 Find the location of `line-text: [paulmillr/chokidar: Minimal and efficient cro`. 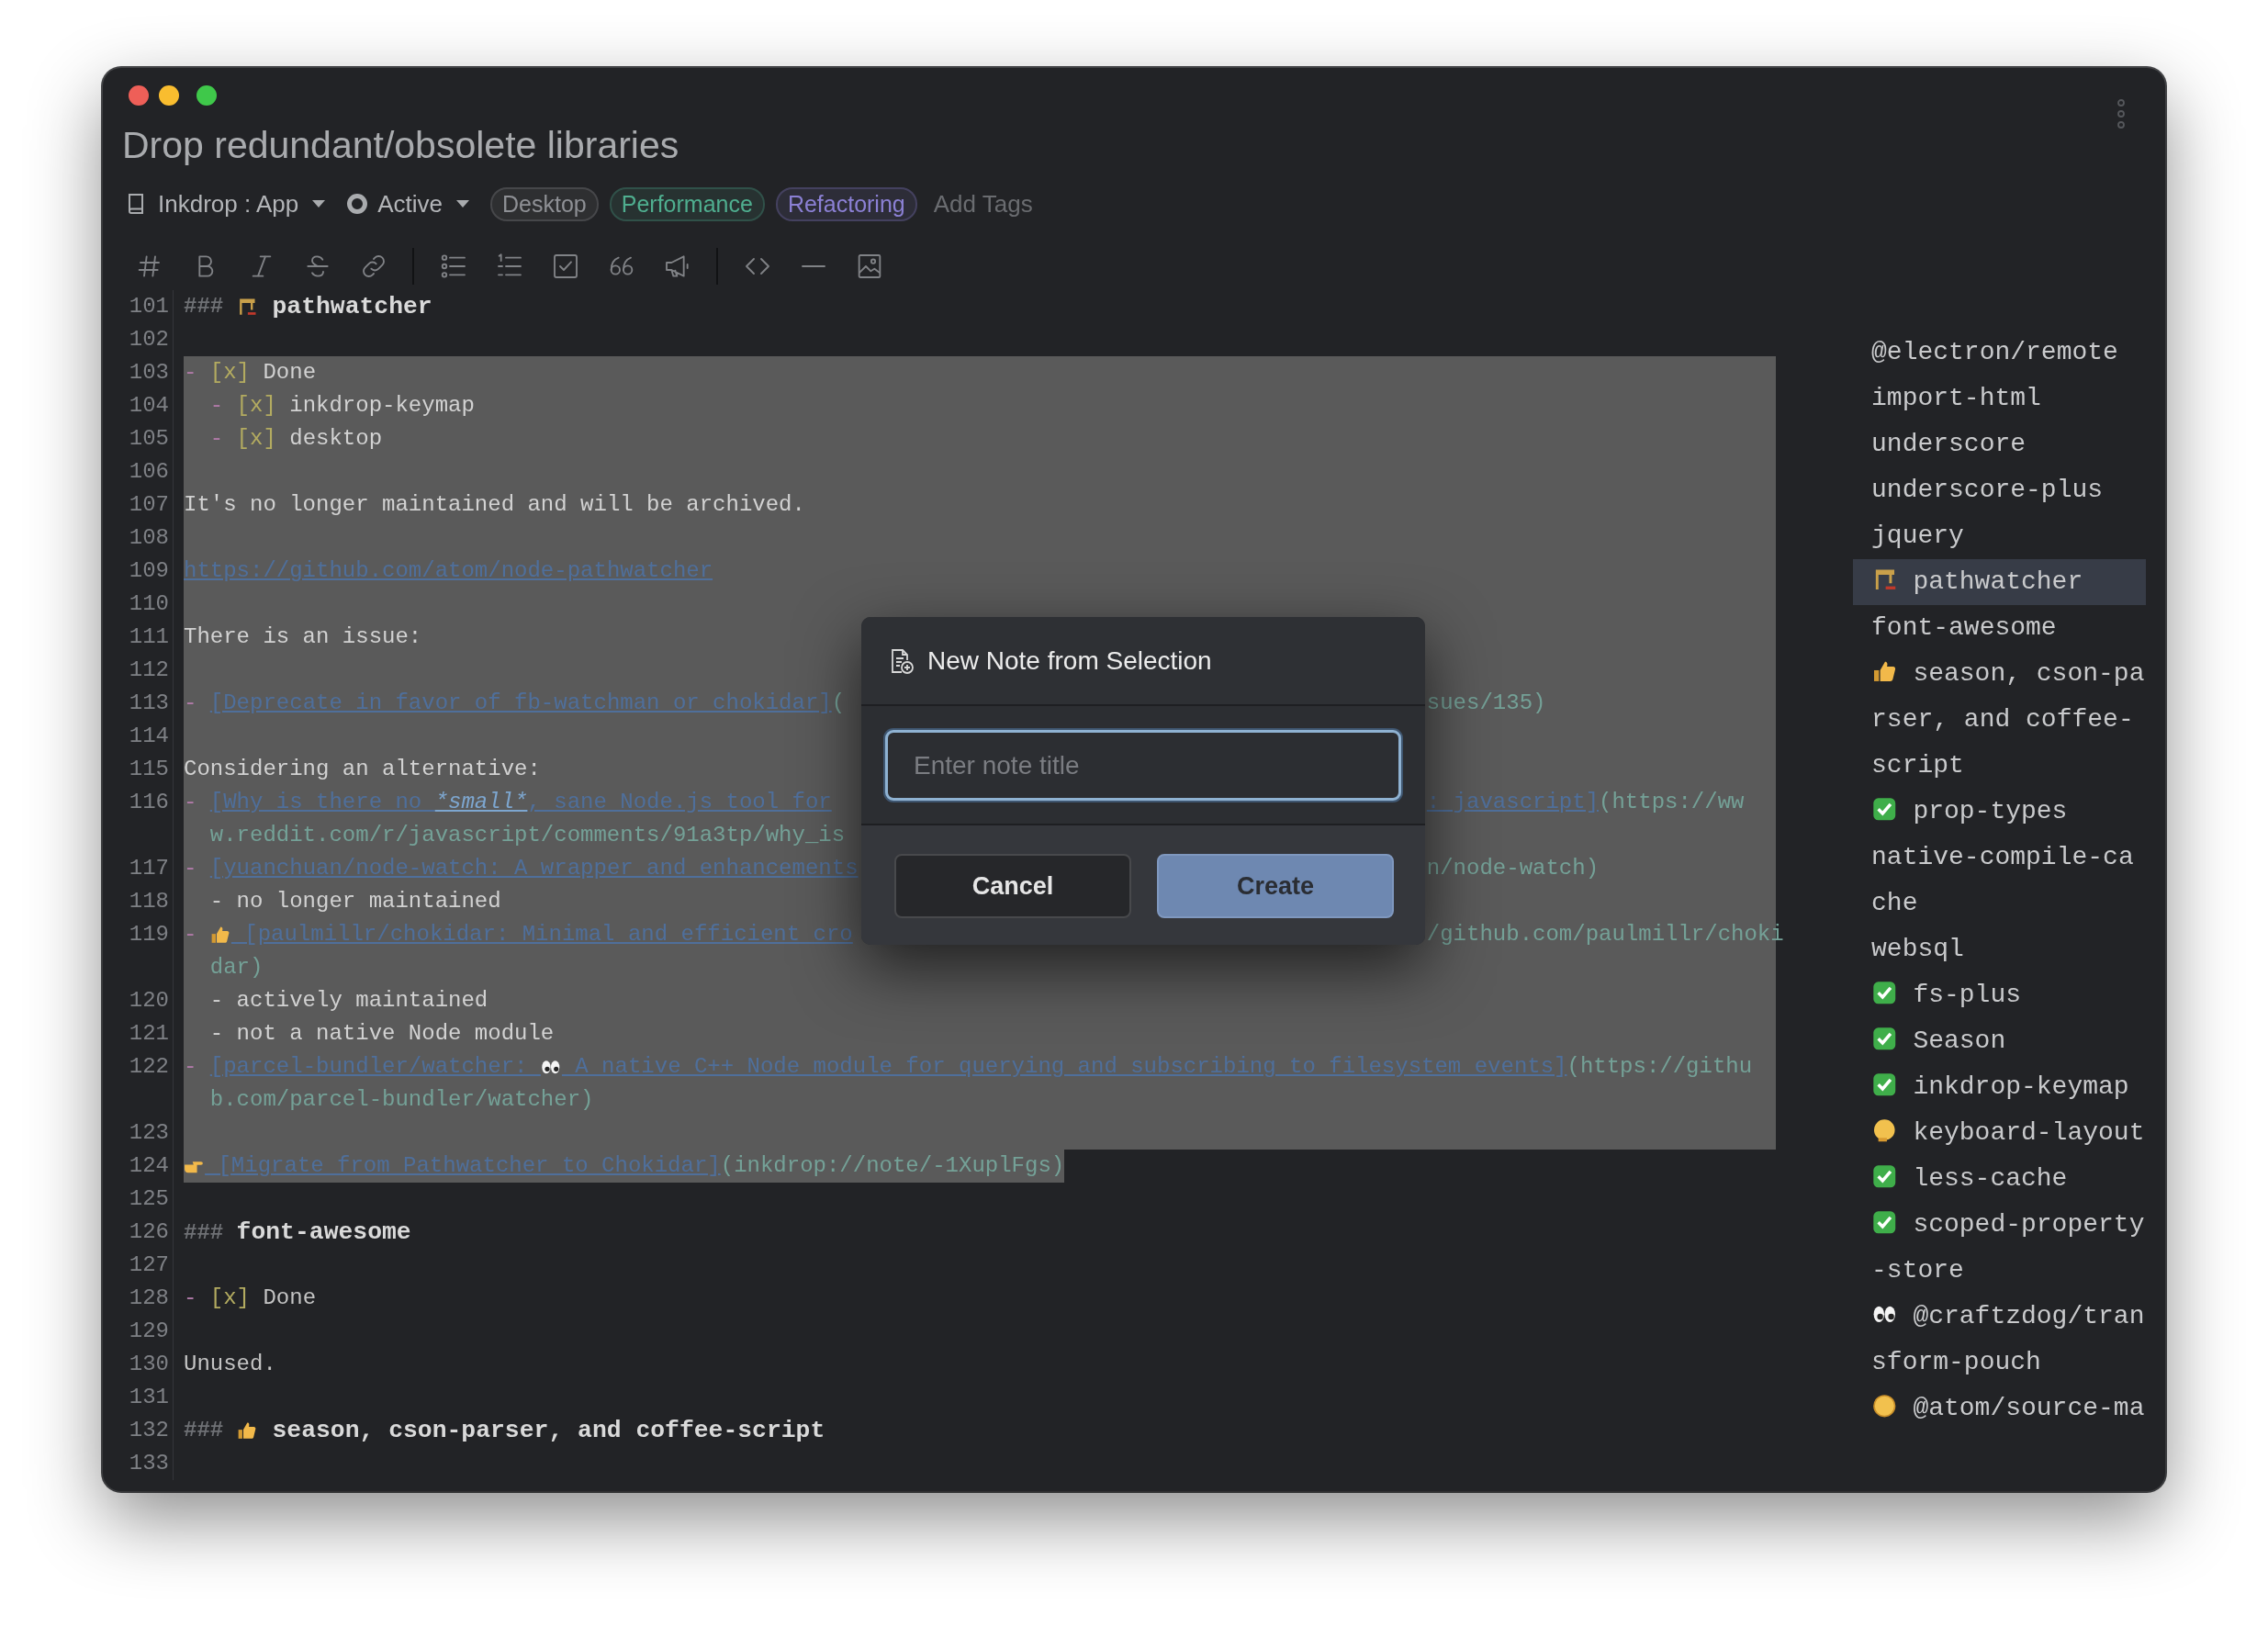

line-text: [paulmillr/chokidar: Minimal and efficient cro is located at coordinates (548, 934).